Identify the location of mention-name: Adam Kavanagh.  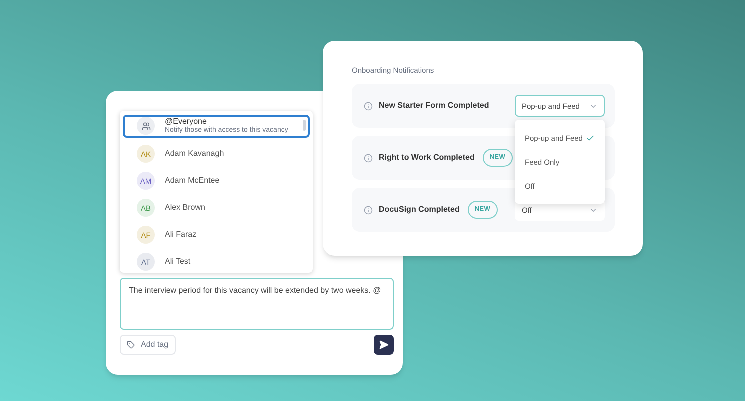
(194, 154).